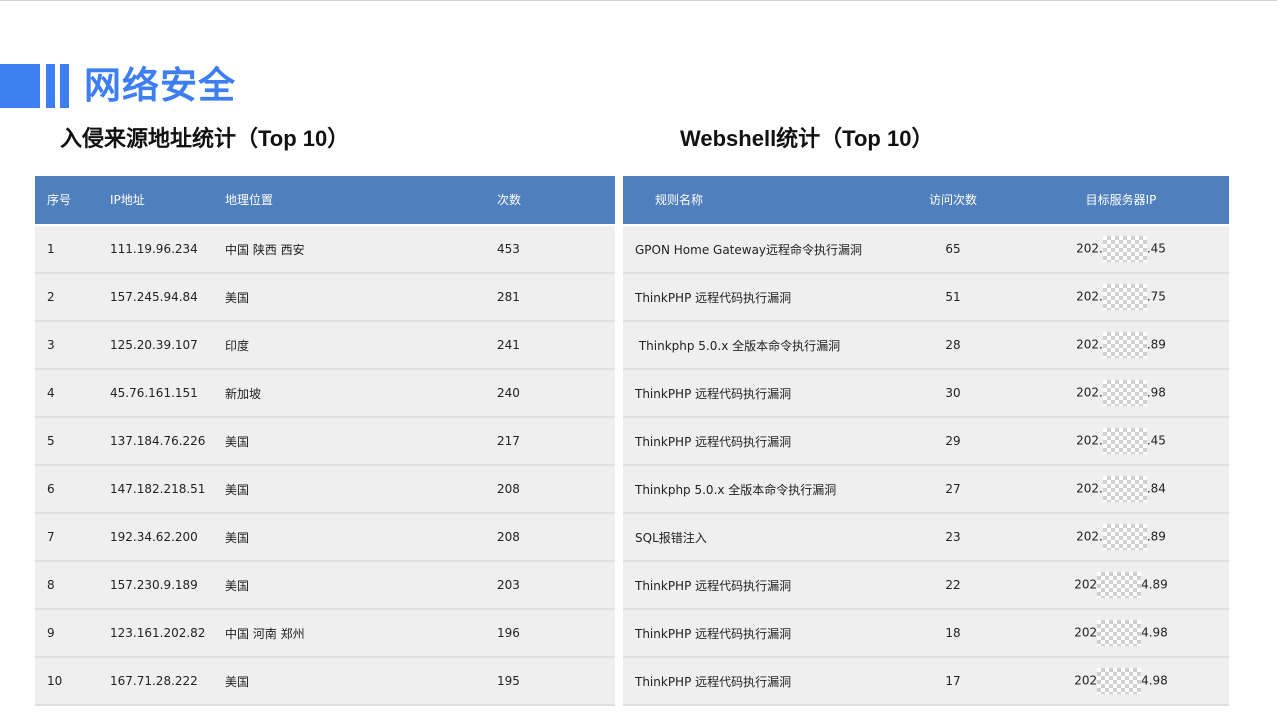 The height and width of the screenshot is (720, 1277). I want to click on page-title: 网络安全, so click(160, 85).